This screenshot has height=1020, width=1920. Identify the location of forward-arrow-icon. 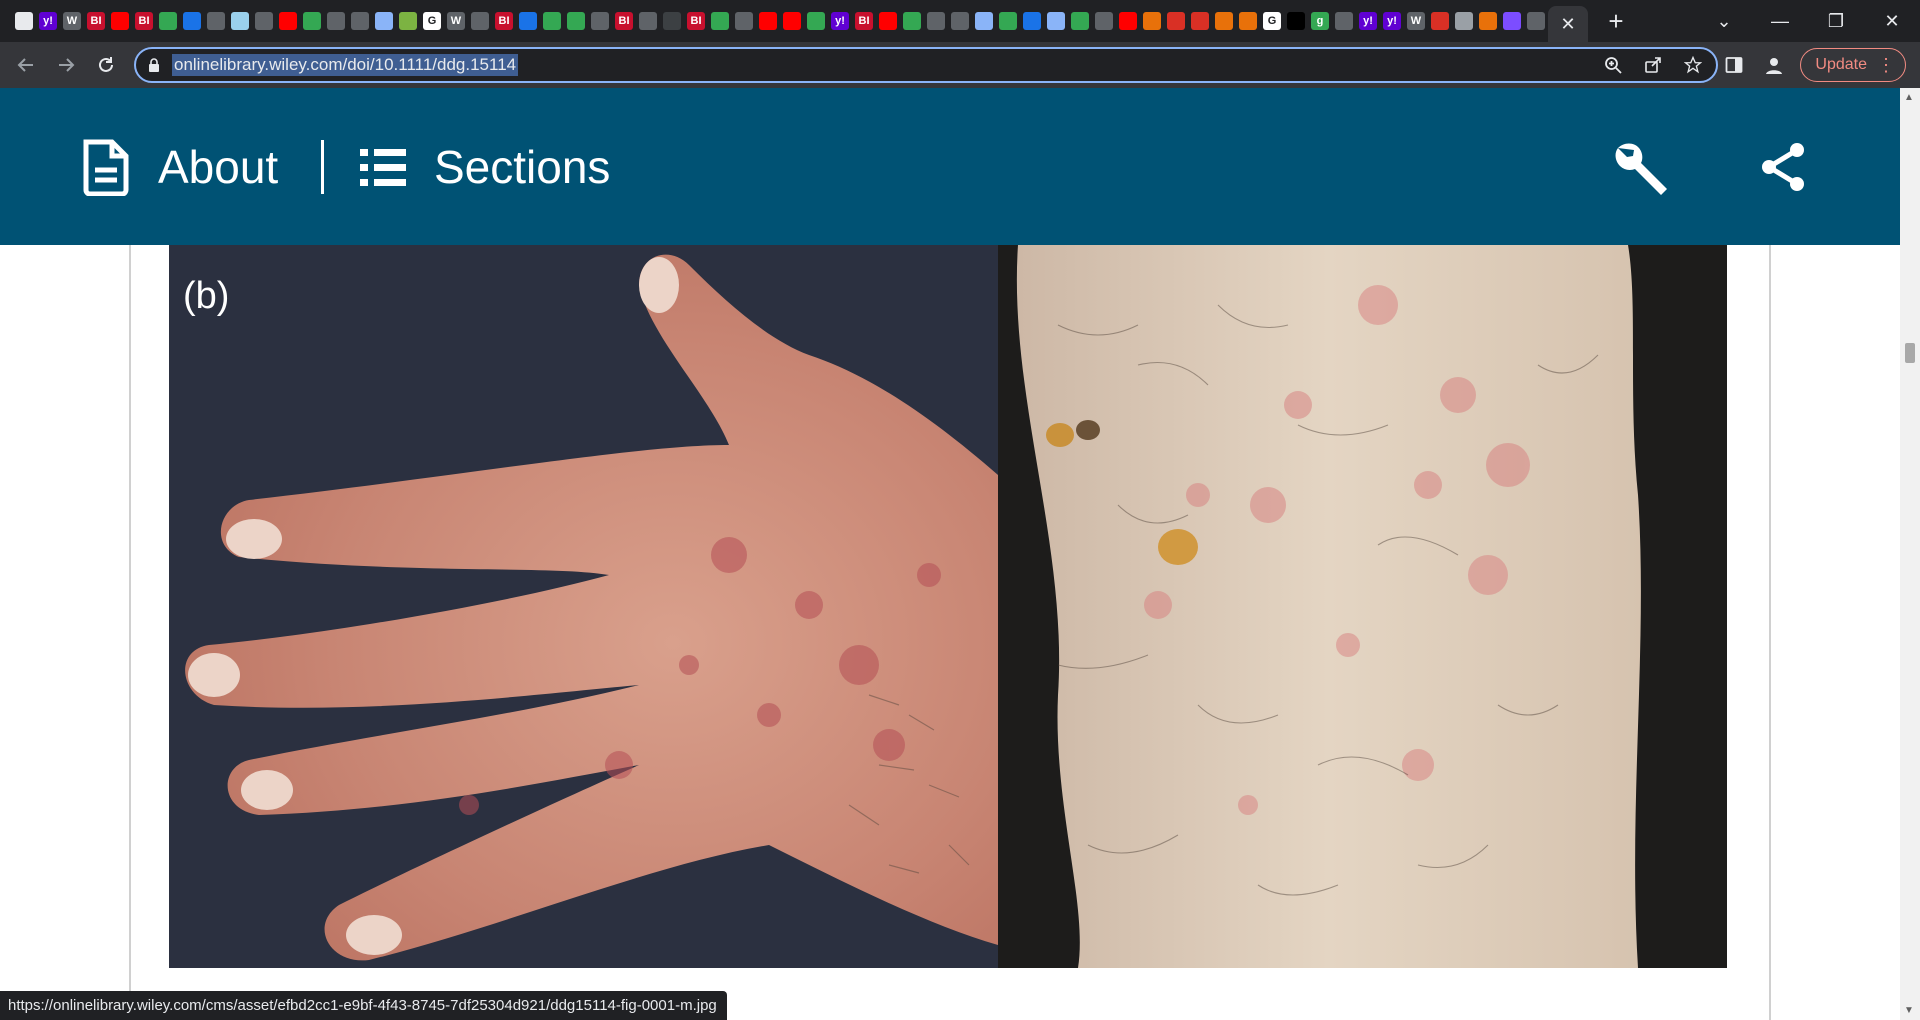
(67, 65).